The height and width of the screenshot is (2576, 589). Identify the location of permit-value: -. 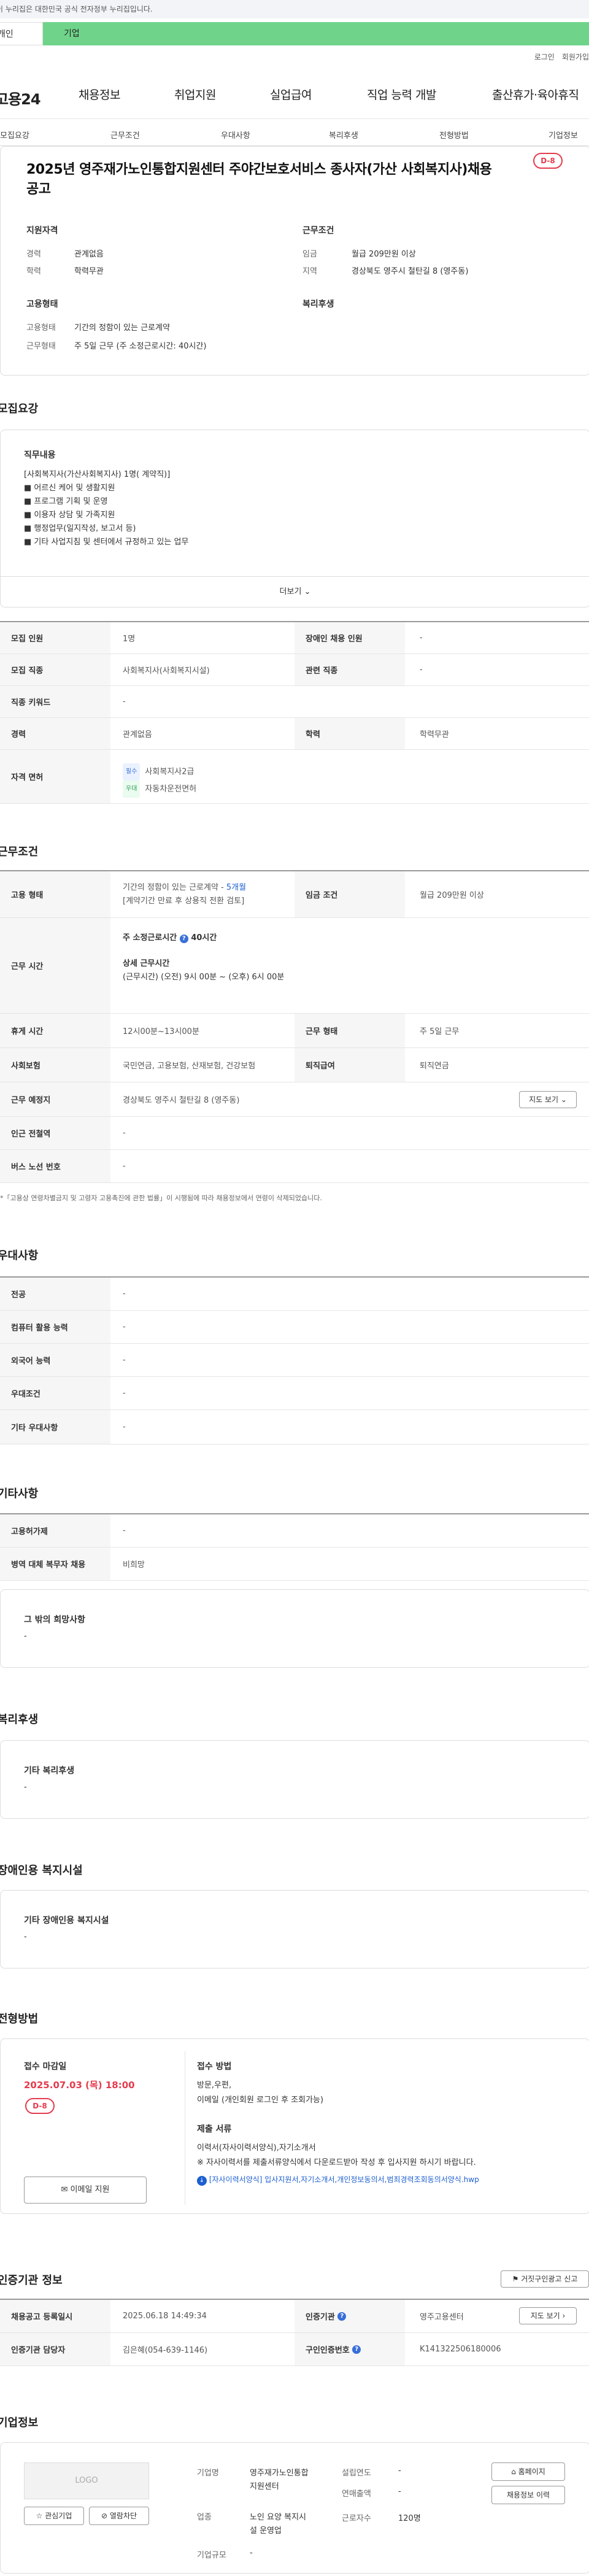
(124, 1530).